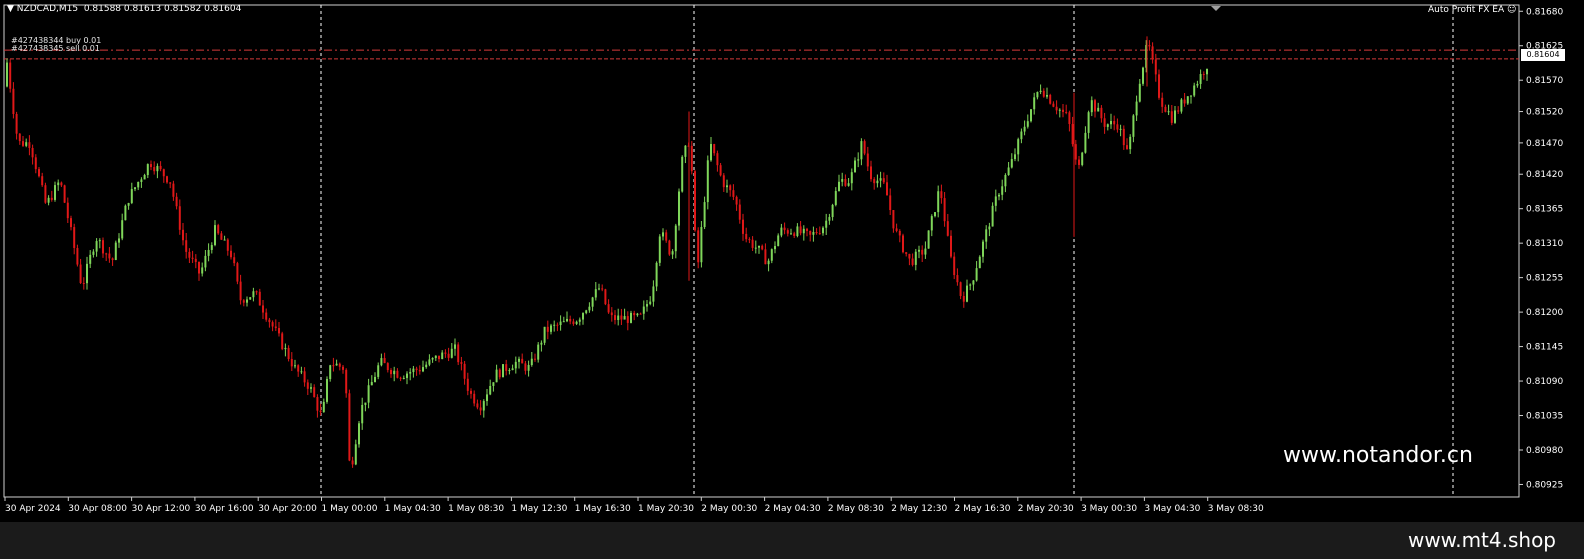 The image size is (1584, 559). Describe the element at coordinates (10, 9) in the screenshot. I see `symbol-dropdown-icon: ▼` at that location.